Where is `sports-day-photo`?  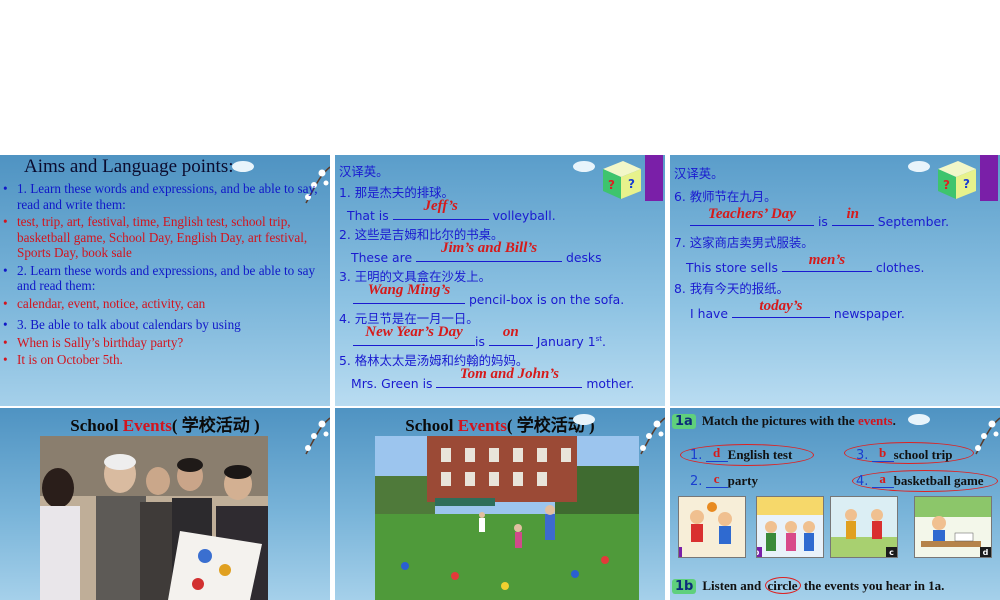
sports-day-photo is located at coordinates (507, 518).